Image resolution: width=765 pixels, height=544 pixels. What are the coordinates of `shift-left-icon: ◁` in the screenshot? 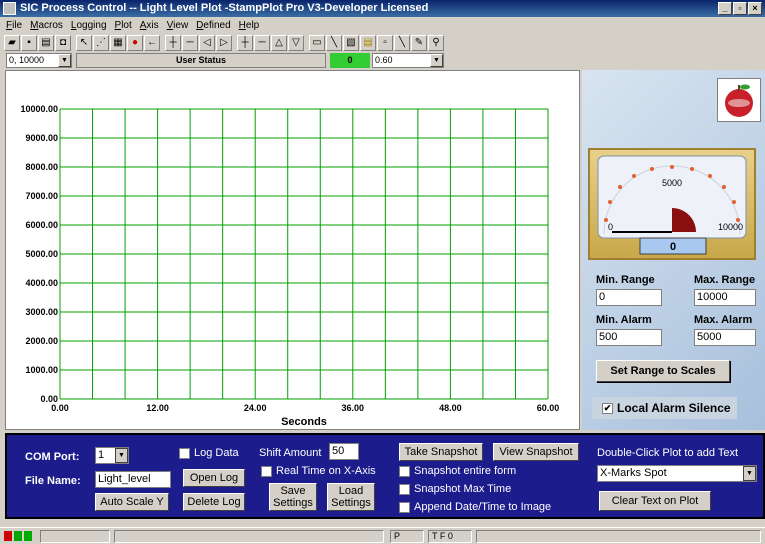 It's located at (207, 43).